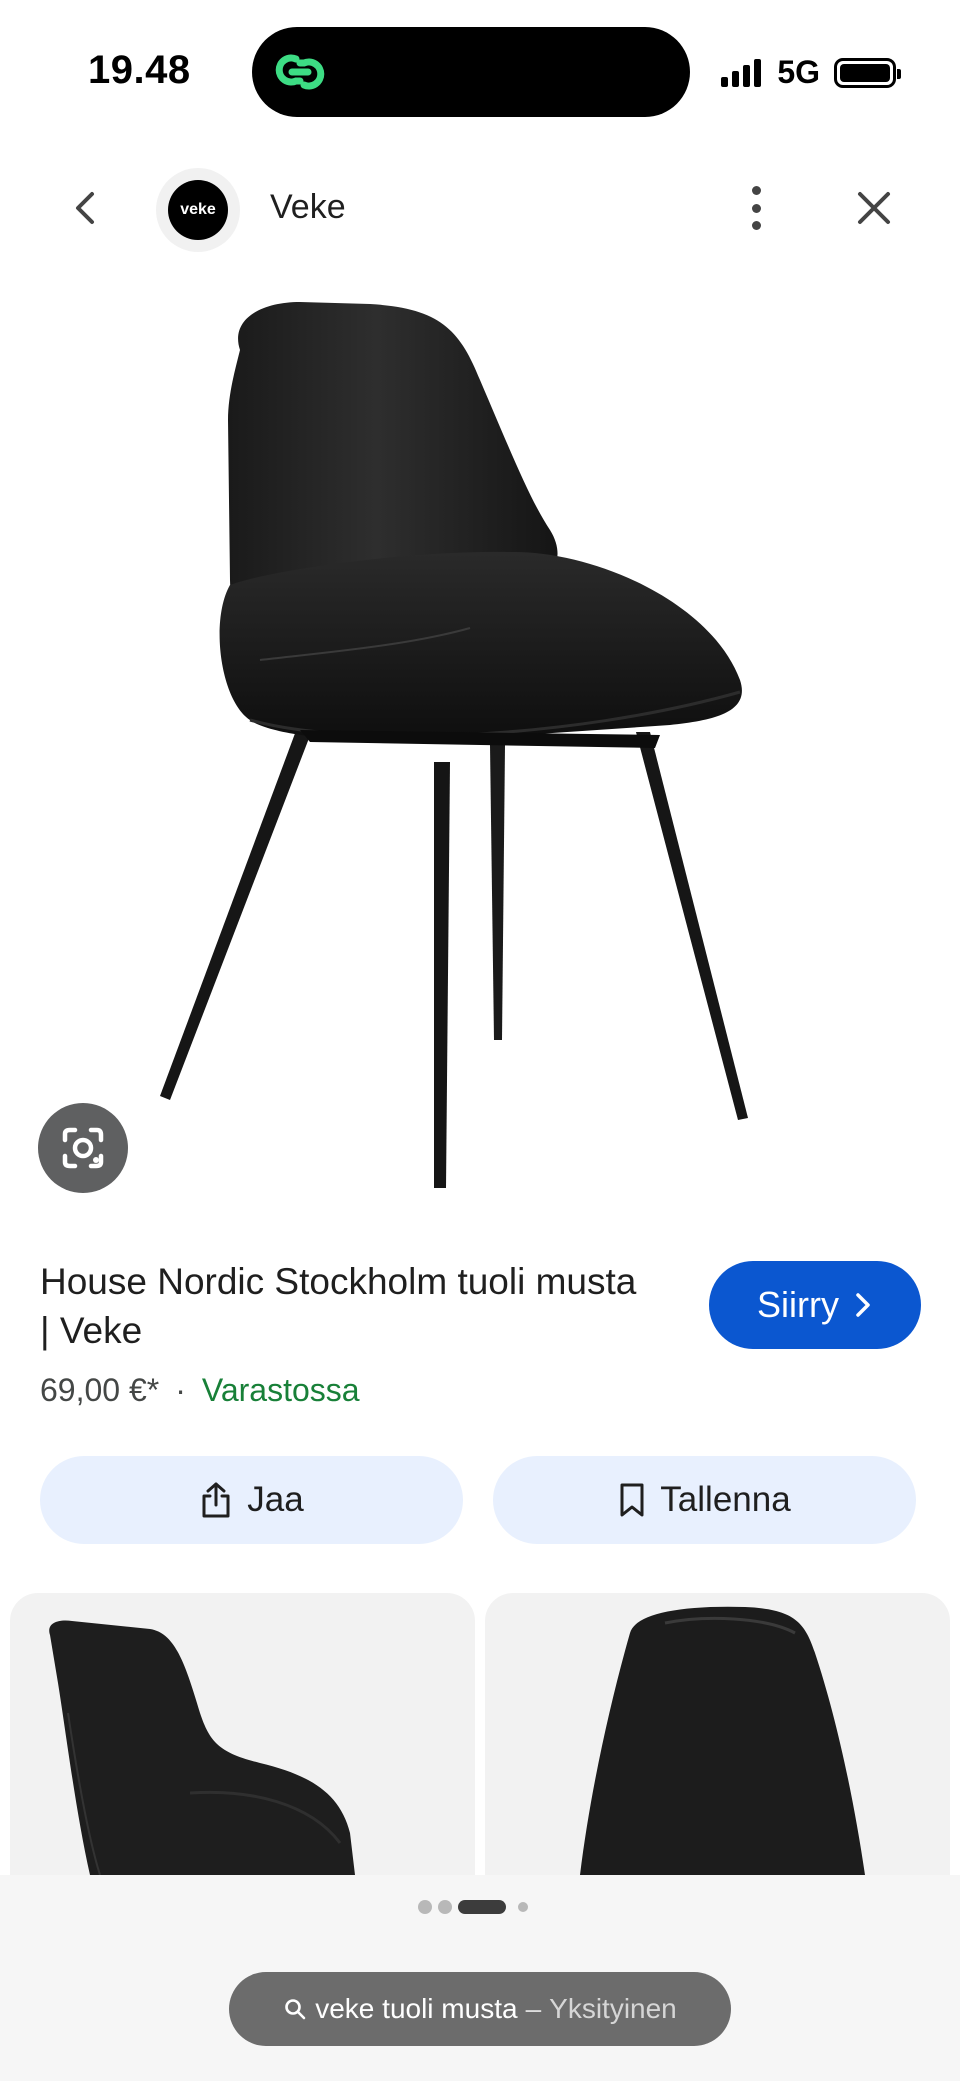 This screenshot has height=2081, width=960. What do you see at coordinates (613, 2008) in the screenshot?
I see `browsing-mode: Yksityinen` at bounding box center [613, 2008].